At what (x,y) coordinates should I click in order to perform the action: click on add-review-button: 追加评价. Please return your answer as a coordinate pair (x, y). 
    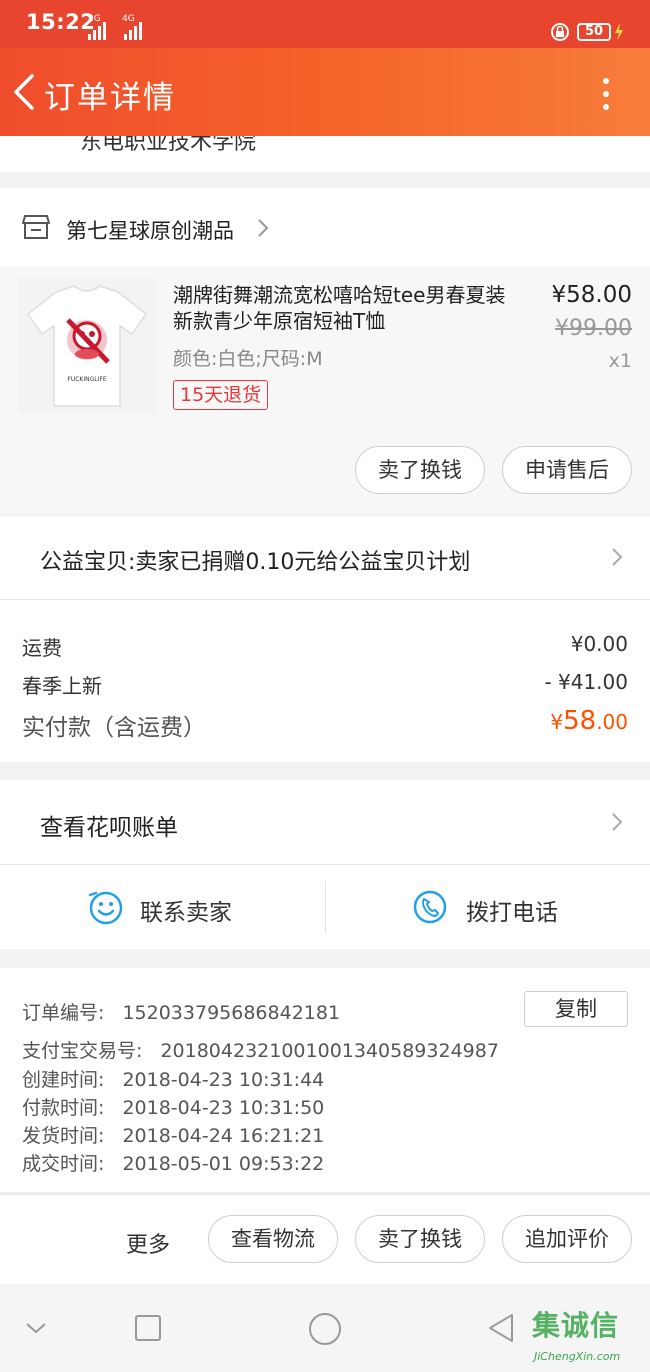
    Looking at the image, I should click on (567, 1239).